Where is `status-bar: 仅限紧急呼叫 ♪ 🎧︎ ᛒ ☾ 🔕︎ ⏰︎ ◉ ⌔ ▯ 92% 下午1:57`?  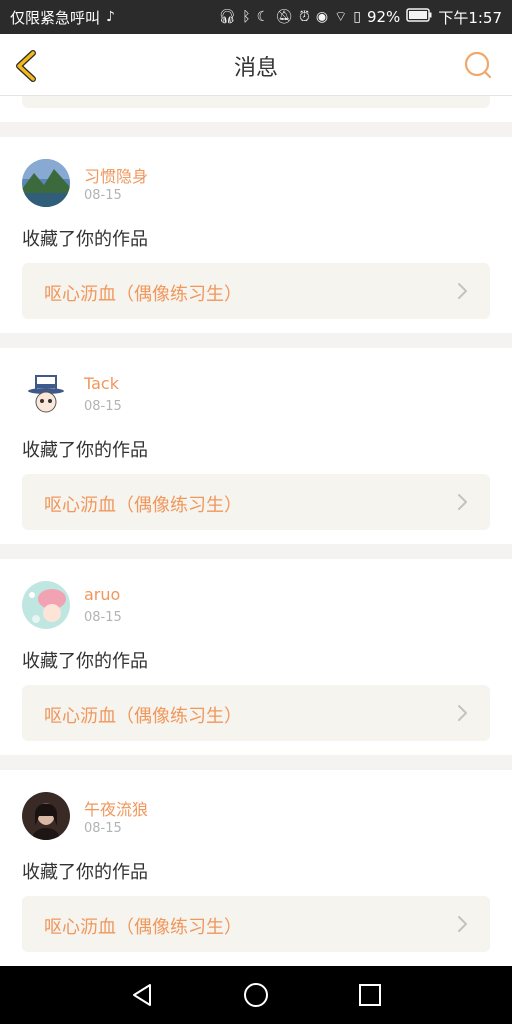
status-bar: 仅限紧急呼叫 ♪ 🎧︎ ᛒ ☾ 🔕︎ ⏰︎ ◉ ⌔ ▯ 92% 下午1:57 is located at coordinates (256, 17).